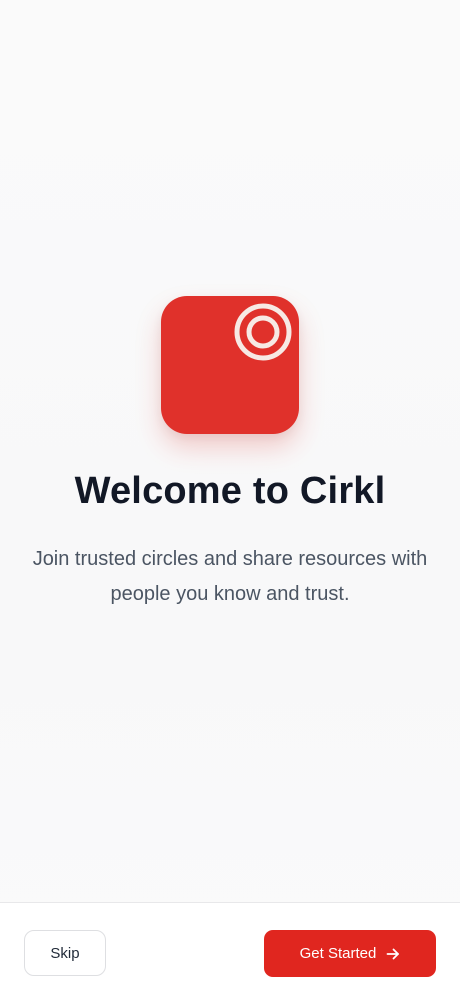 Image resolution: width=460 pixels, height=1001 pixels. Describe the element at coordinates (65, 953) in the screenshot. I see `skip-button: Skip` at that location.